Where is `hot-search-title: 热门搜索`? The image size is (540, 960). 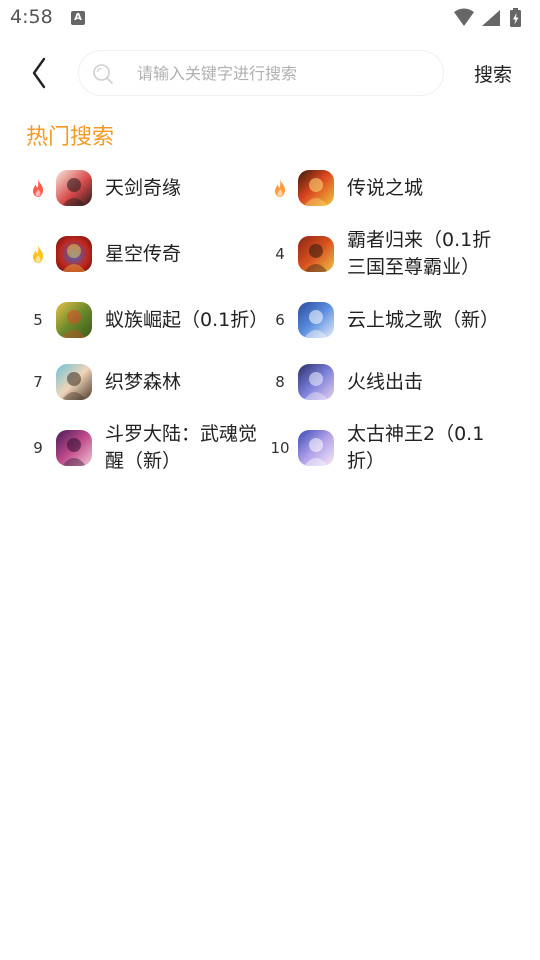 hot-search-title: 热门搜索 is located at coordinates (70, 137).